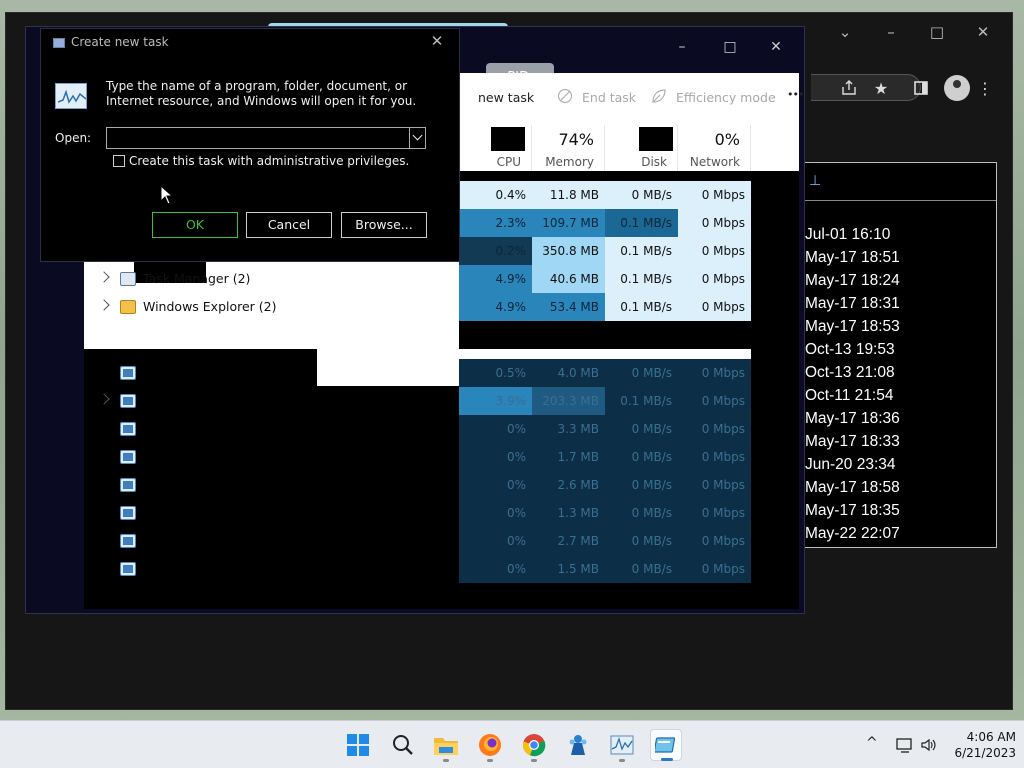 Image resolution: width=1024 pixels, height=768 pixels. I want to click on cpu-header: CPU, so click(495, 148).